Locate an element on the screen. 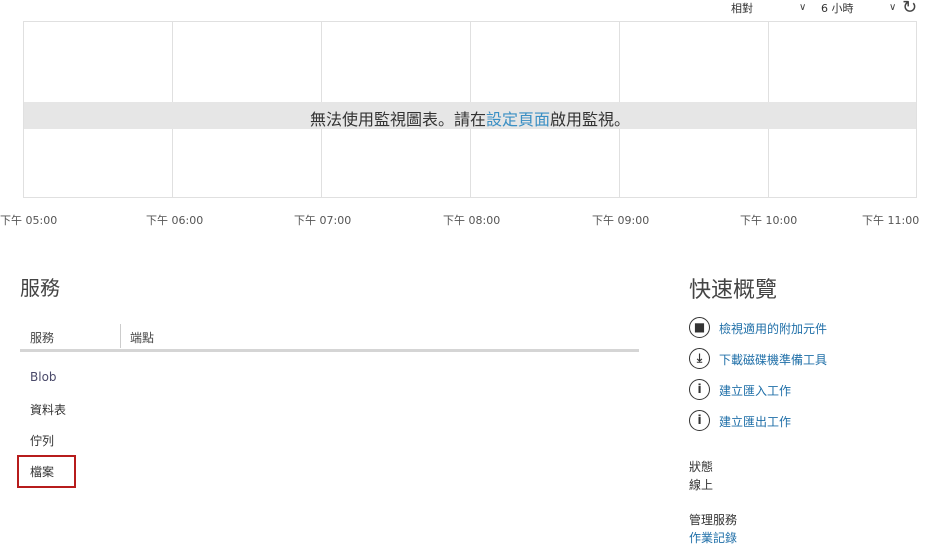  bag-icon: ■ is located at coordinates (699, 327).